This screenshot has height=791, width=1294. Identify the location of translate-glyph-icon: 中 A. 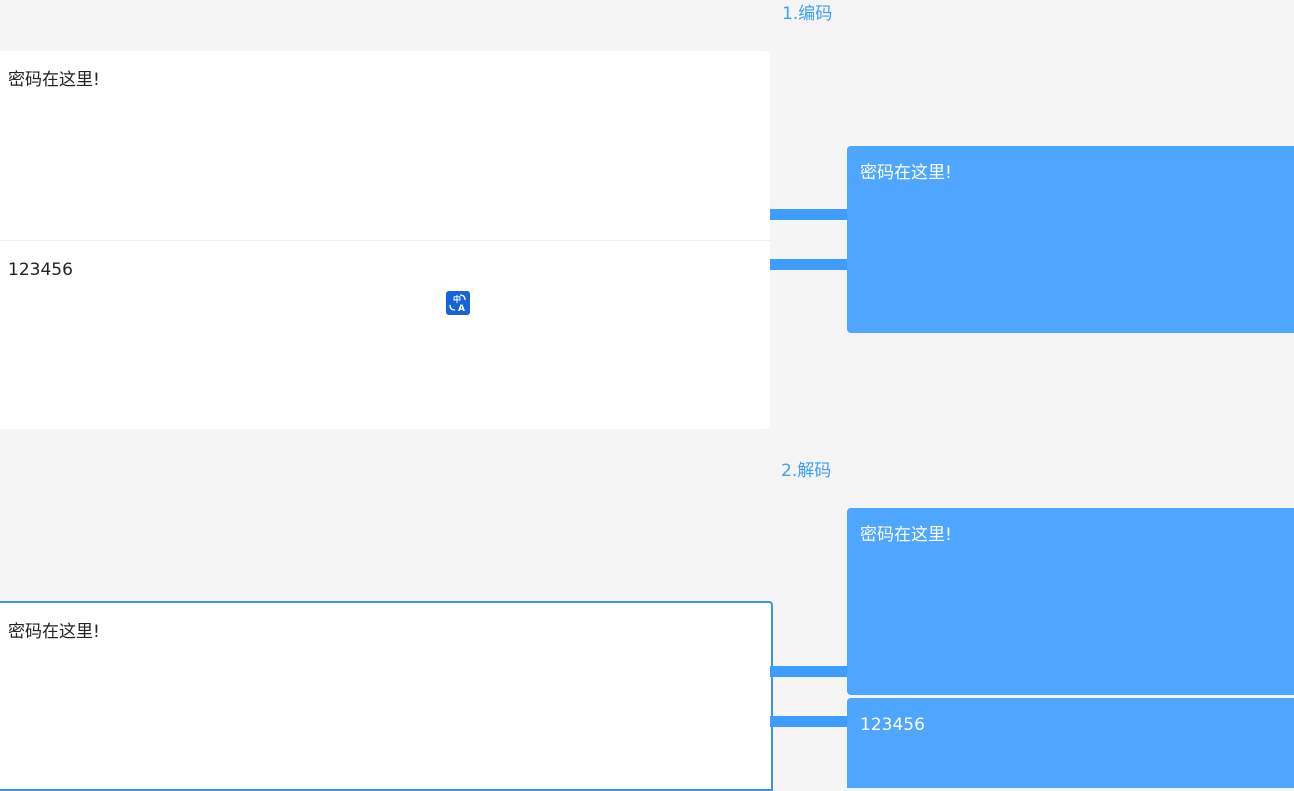
(458, 303).